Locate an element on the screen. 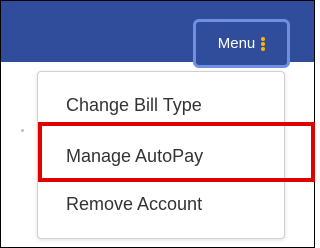 The height and width of the screenshot is (248, 320). left-bullet is located at coordinates (22, 130).